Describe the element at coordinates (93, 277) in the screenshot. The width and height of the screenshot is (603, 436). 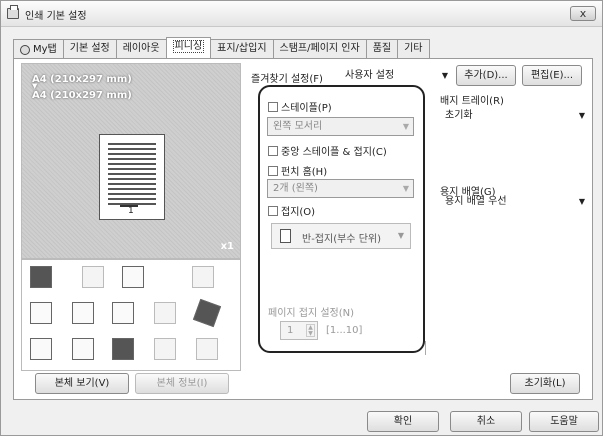
I see `tray-icon` at that location.